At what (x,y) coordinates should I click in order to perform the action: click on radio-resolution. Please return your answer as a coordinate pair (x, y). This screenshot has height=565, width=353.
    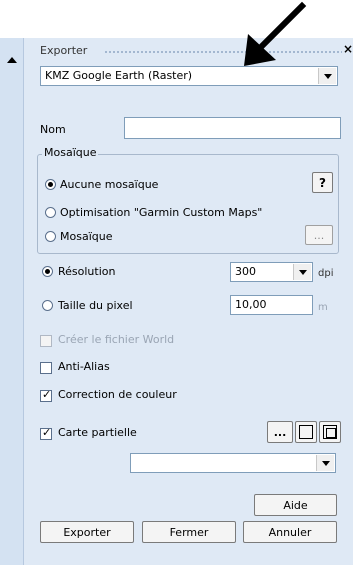
    Looking at the image, I should click on (47, 271).